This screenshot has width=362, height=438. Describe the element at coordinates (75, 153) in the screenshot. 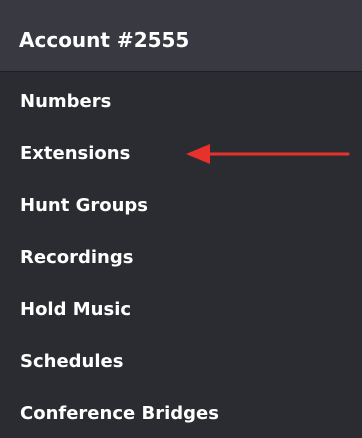

I see `menu-item-label: Extensions` at that location.